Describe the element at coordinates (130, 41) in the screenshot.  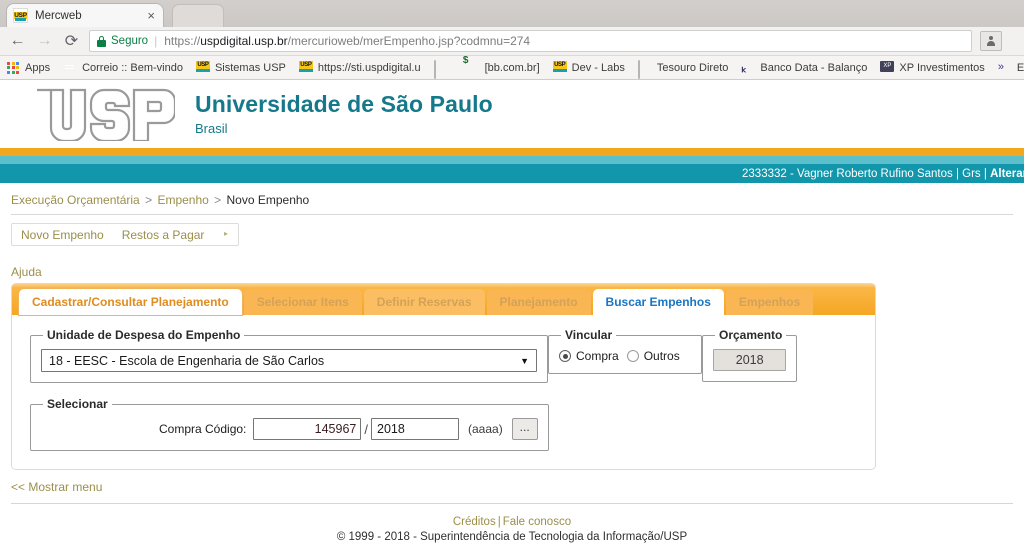
I see `secure-label: Seguro` at that location.